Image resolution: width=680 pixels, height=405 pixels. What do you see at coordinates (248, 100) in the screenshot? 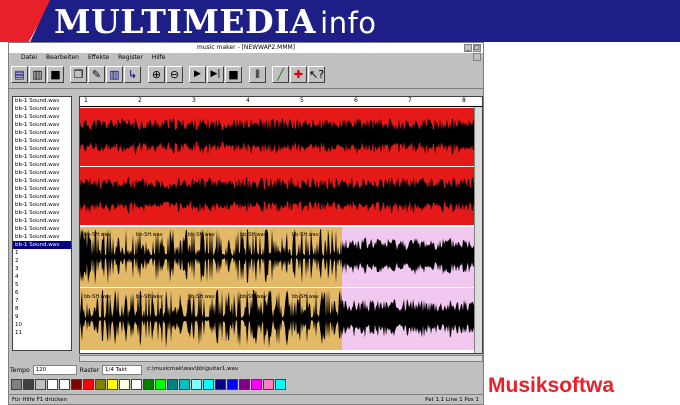
I see `ruler-tick: 4` at bounding box center [248, 100].